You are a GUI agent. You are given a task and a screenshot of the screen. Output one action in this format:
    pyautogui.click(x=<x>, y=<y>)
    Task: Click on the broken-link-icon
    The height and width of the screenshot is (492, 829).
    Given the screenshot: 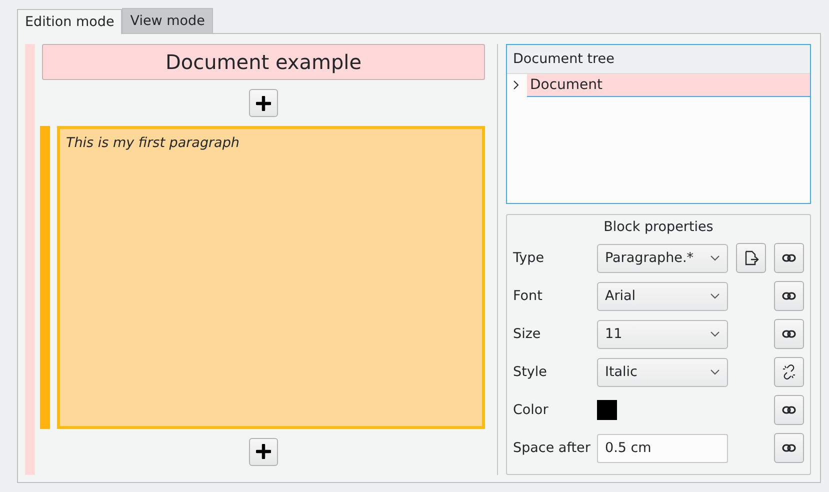 What is the action you would take?
    pyautogui.click(x=789, y=372)
    